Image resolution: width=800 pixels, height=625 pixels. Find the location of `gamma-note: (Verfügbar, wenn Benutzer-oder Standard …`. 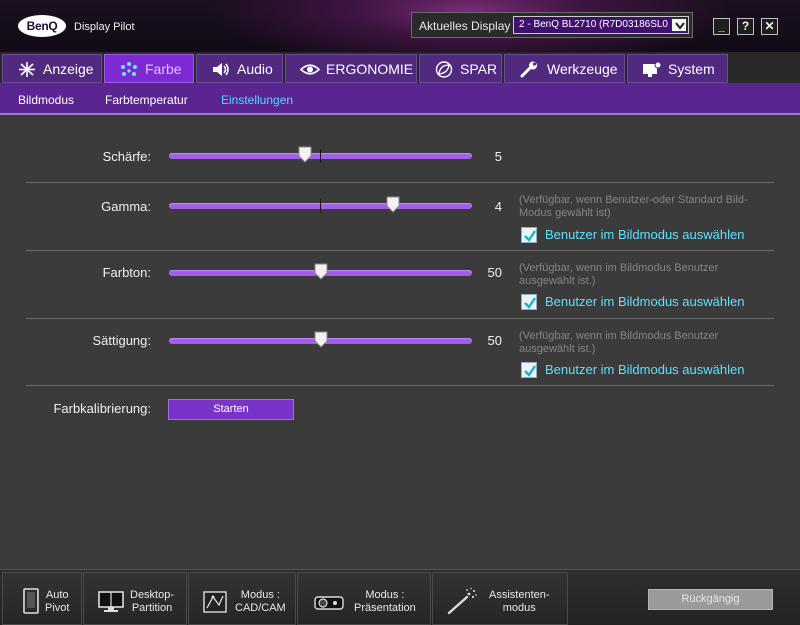

gamma-note: (Verfügbar, wenn Benutzer-oder Standard … is located at coordinates (633, 206).